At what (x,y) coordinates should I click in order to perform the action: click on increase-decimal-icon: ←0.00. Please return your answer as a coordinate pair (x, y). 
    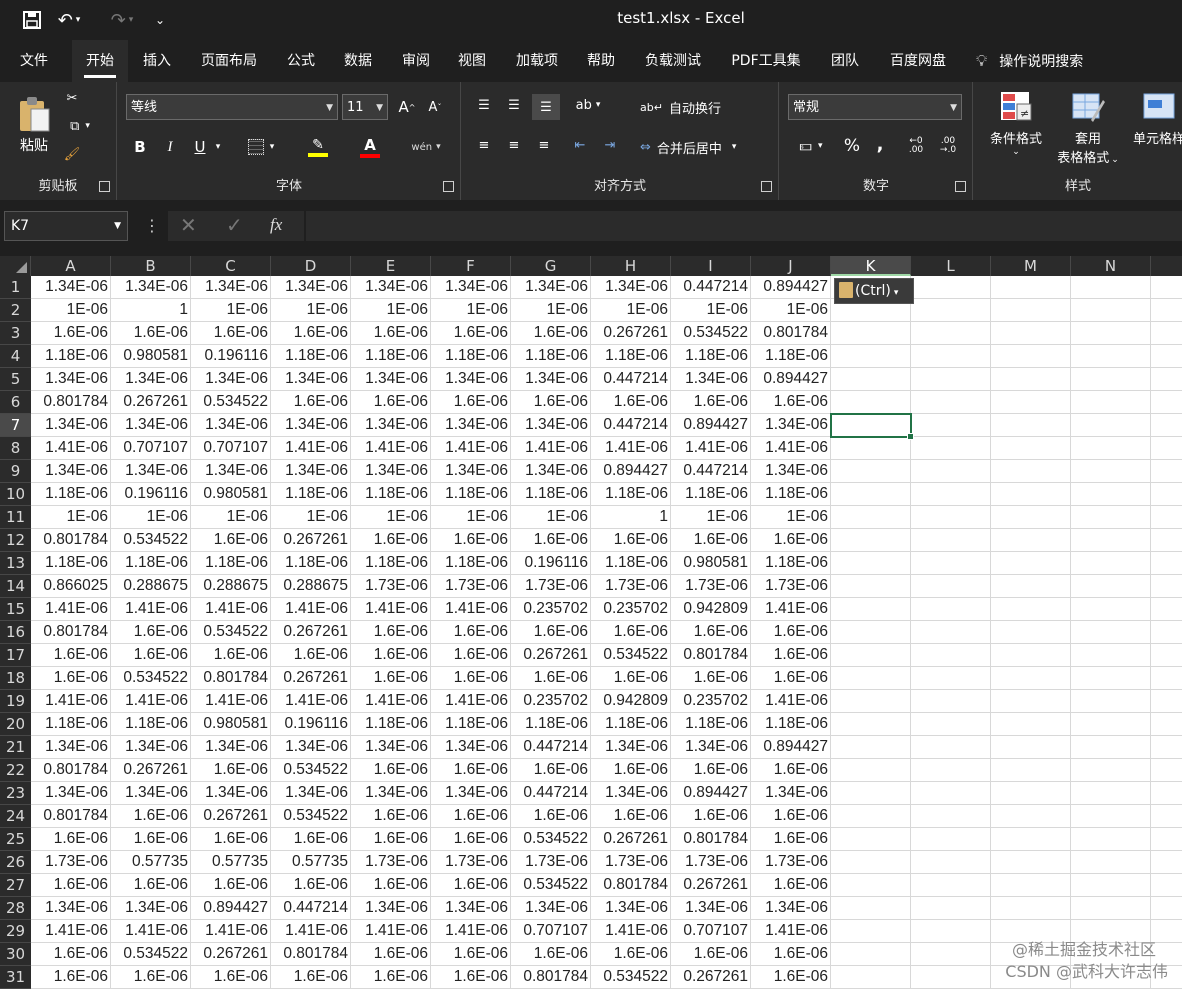
    Looking at the image, I should click on (916, 146).